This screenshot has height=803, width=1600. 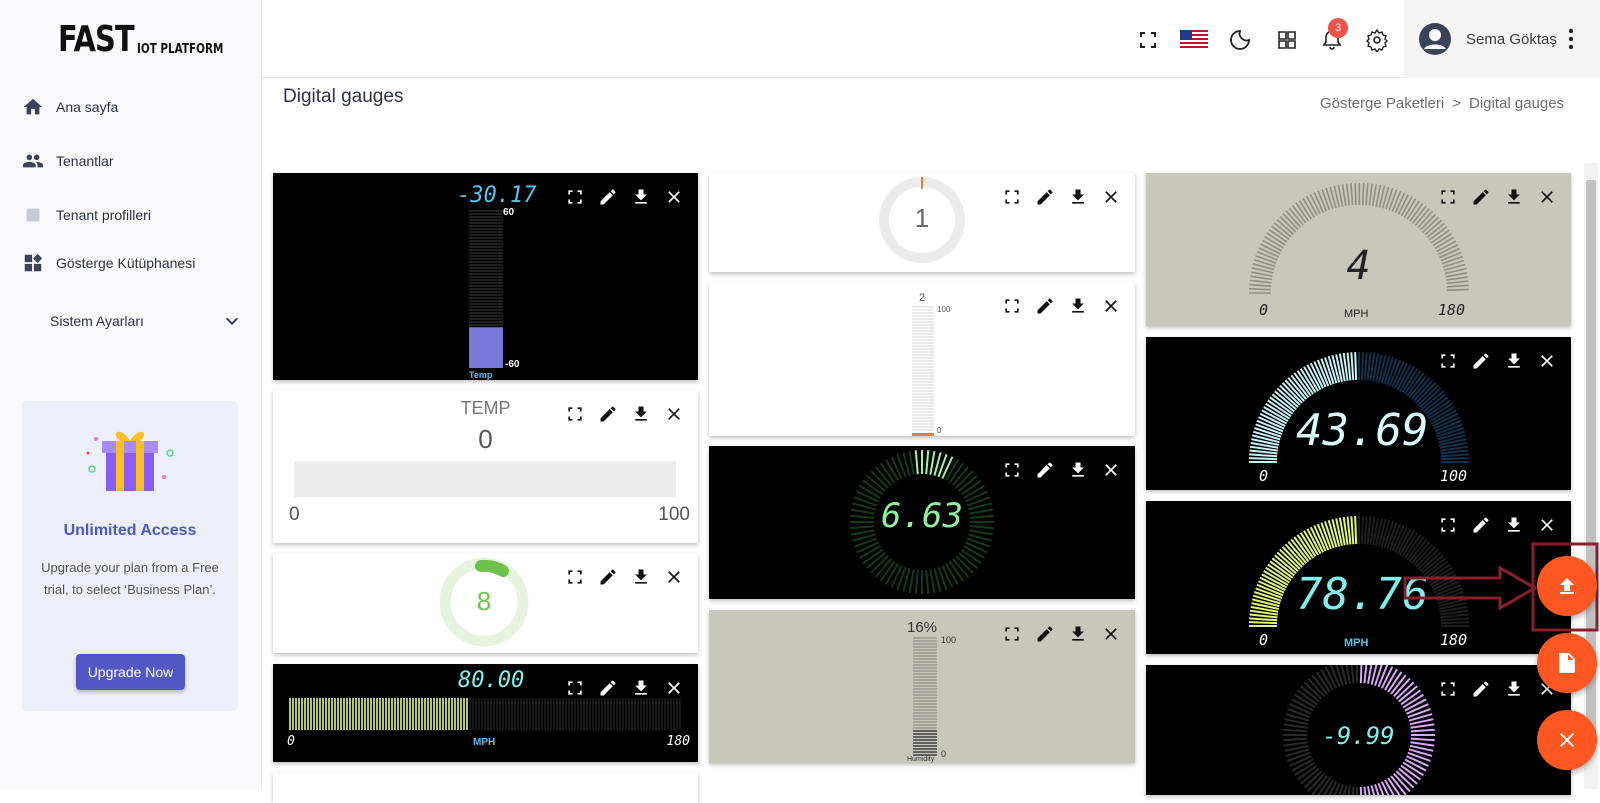 I want to click on widget-arc-blue: 43.69 0 100, so click(x=1358, y=413).